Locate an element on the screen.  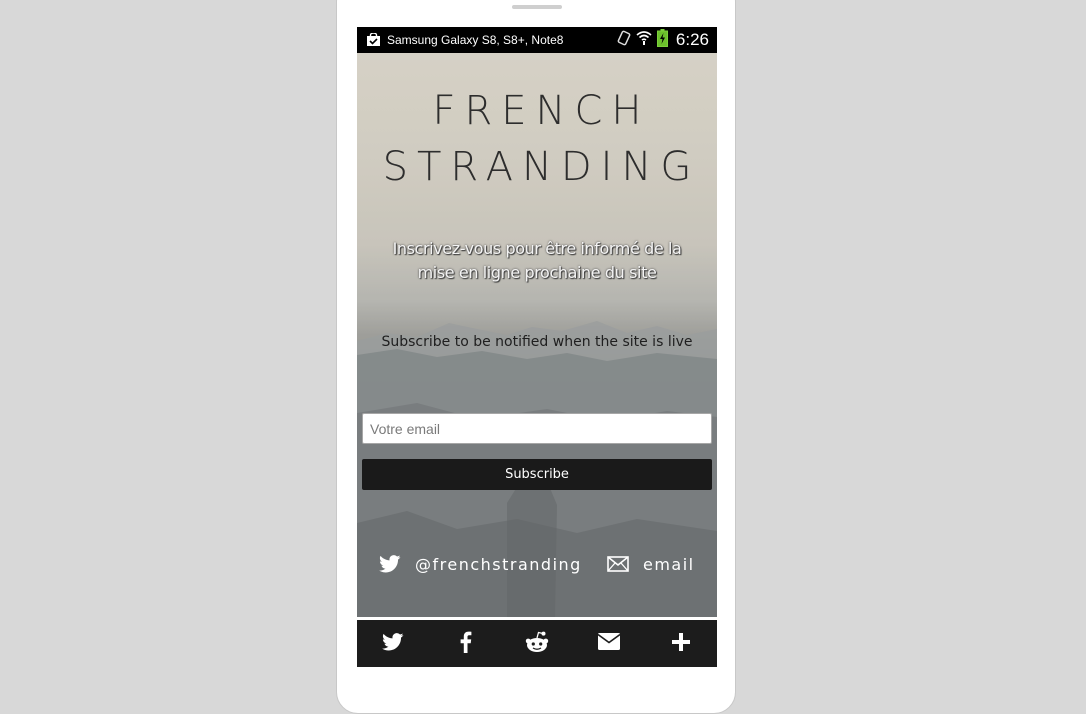
wifi-icon is located at coordinates (644, 40).